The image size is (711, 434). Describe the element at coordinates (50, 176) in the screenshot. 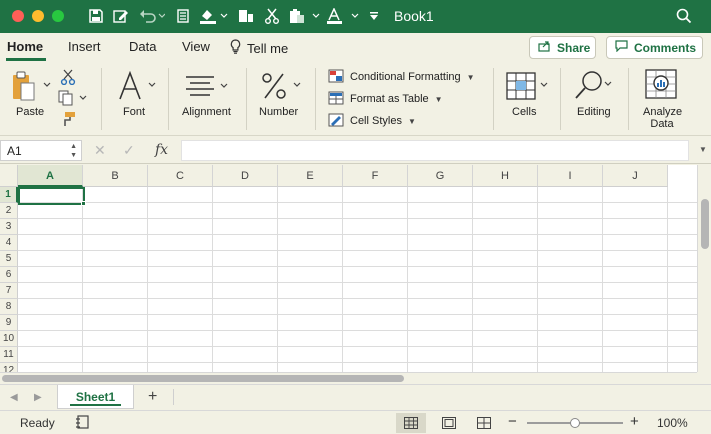

I see `column-header: A` at that location.